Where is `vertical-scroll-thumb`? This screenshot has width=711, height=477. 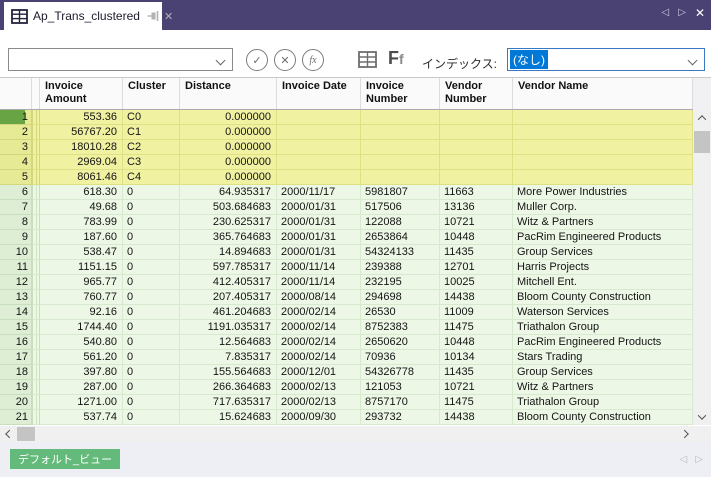
vertical-scroll-thumb is located at coordinates (702, 142).